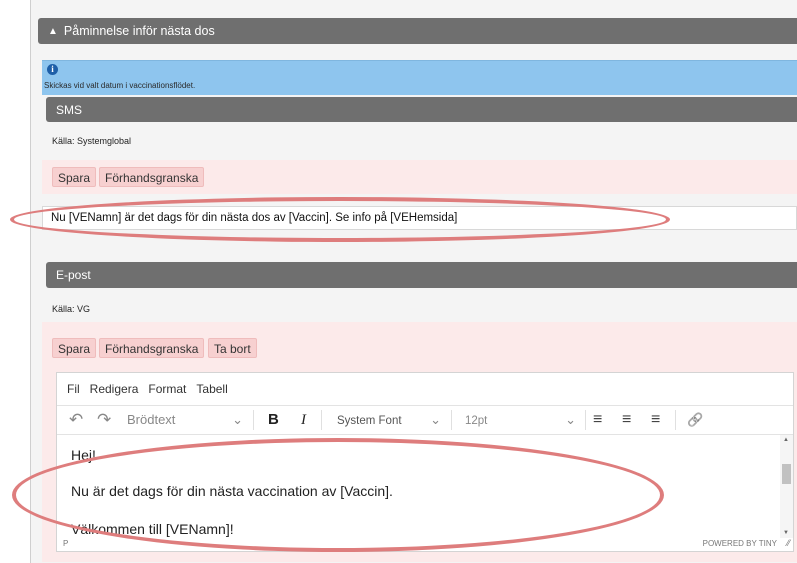 The width and height of the screenshot is (797, 563). What do you see at coordinates (740, 543) in the screenshot?
I see `powered-by-label: POWERED BY TINY` at bounding box center [740, 543].